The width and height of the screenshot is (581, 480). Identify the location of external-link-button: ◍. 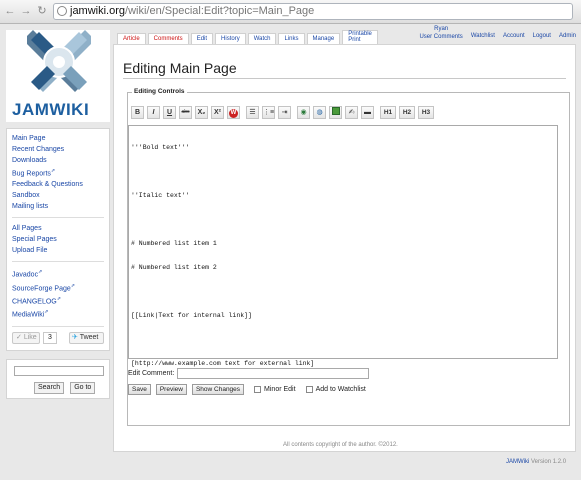
(319, 112).